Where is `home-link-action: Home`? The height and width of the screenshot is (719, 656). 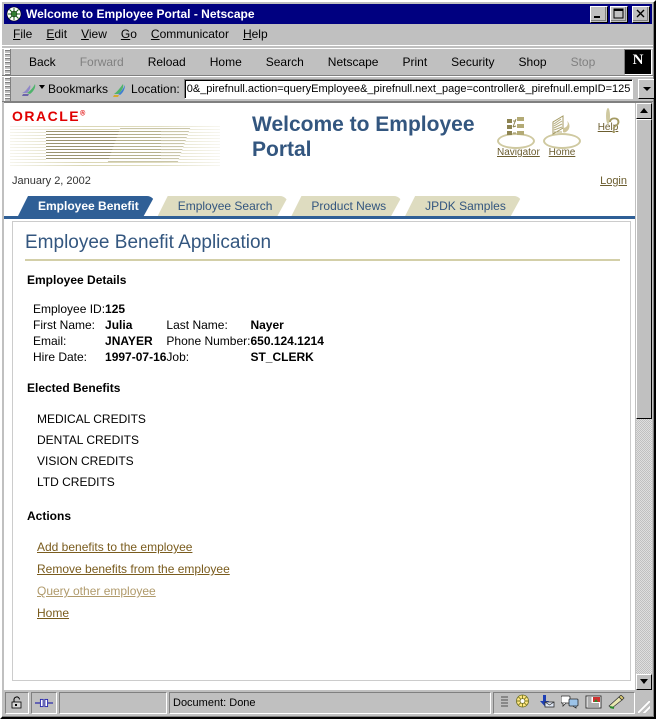 home-link-action: Home is located at coordinates (53, 613).